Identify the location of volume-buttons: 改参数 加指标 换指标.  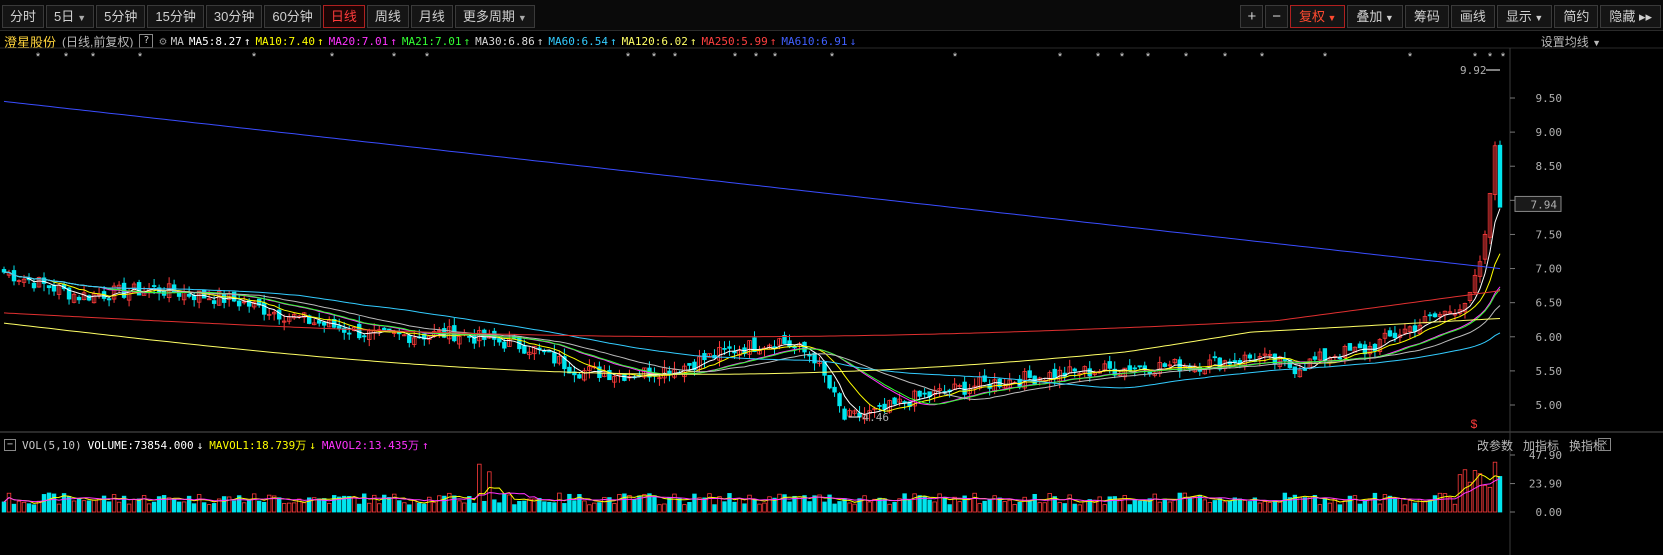
(1541, 445).